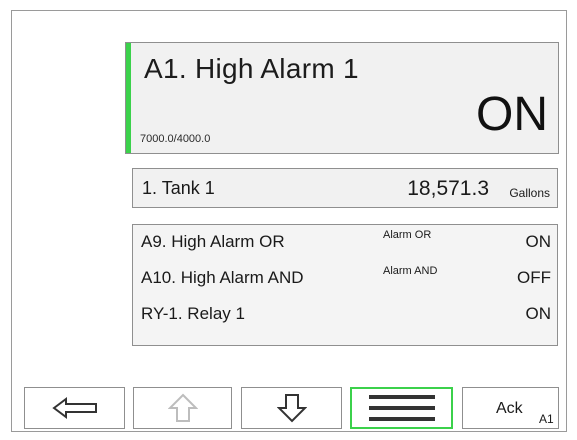  I want to click on up-arrow-icon, so click(182, 407).